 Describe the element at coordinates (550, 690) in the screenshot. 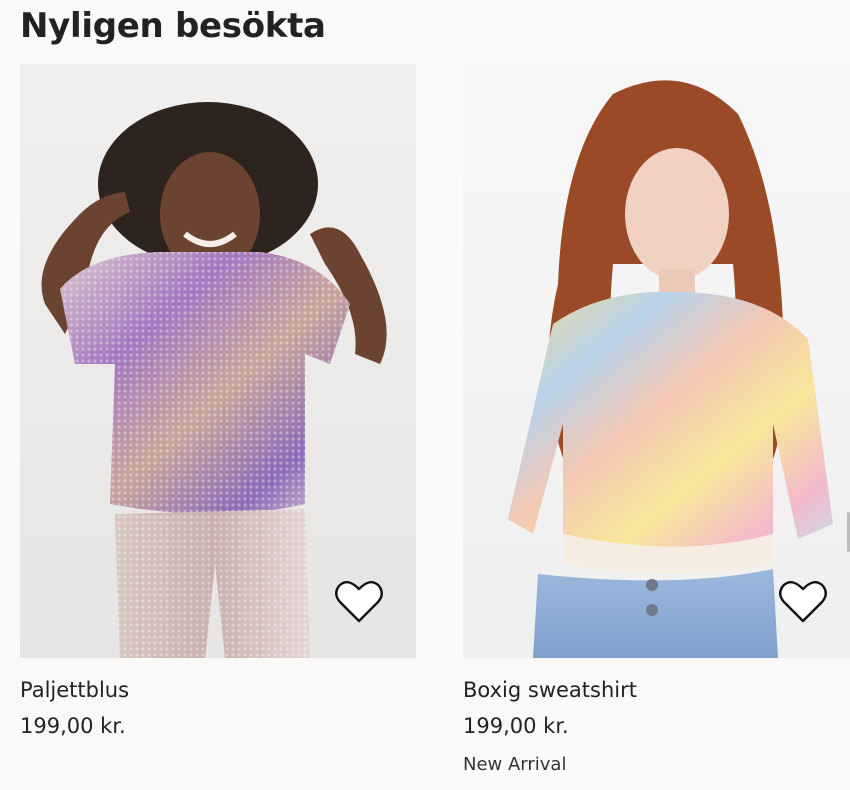

I see `product-name: Boxig sweatshirt` at that location.